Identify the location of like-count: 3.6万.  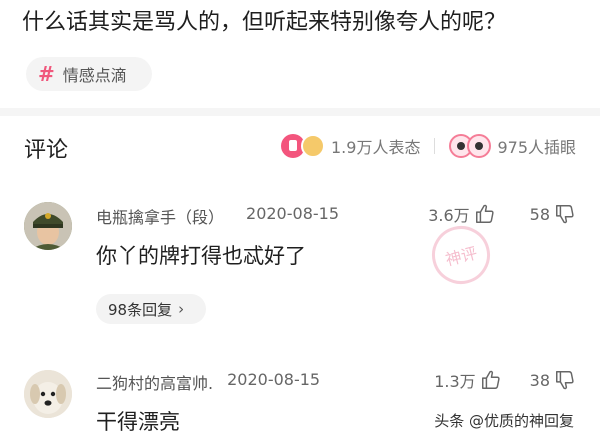
(449, 215).